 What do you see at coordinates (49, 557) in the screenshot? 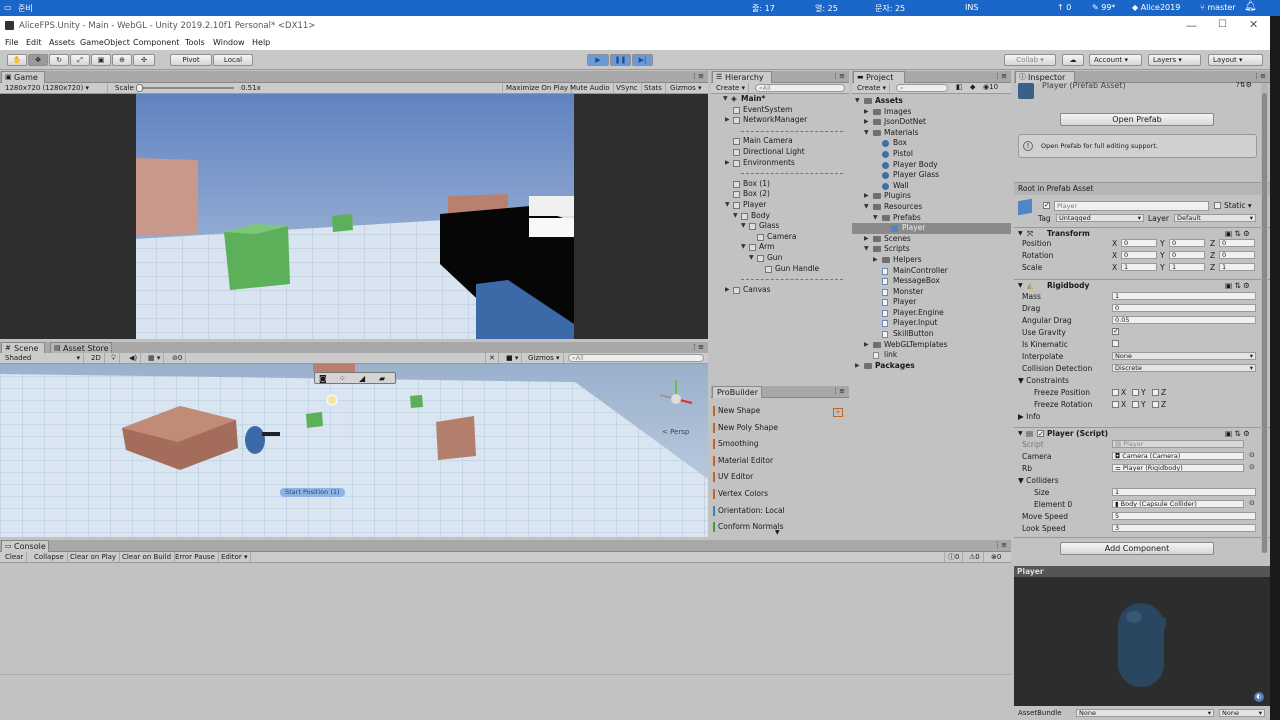
I see `collapse-toggle: Collapse` at bounding box center [49, 557].